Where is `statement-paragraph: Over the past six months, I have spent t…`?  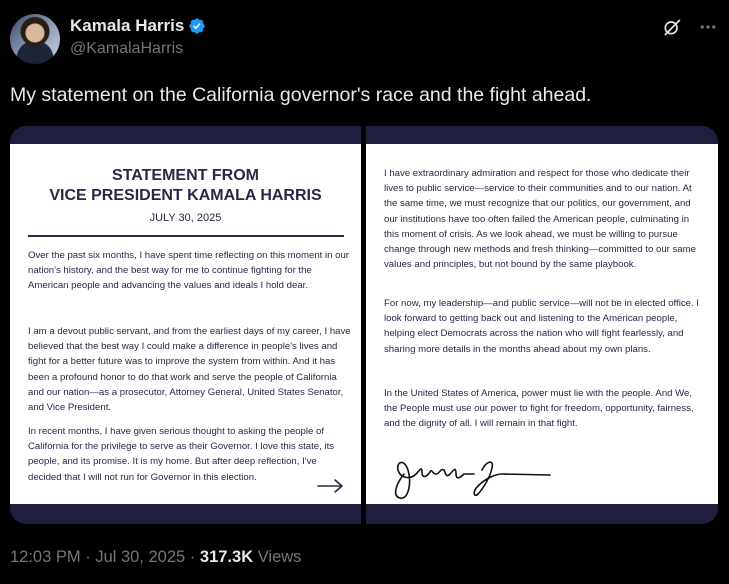 statement-paragraph: Over the past six months, I have spent t… is located at coordinates (189, 271).